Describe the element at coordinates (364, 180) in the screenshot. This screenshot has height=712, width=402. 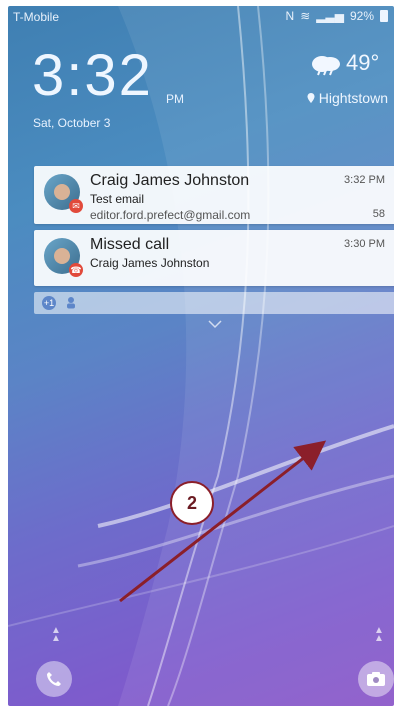
I see `notification-time: 3:32 PM` at that location.